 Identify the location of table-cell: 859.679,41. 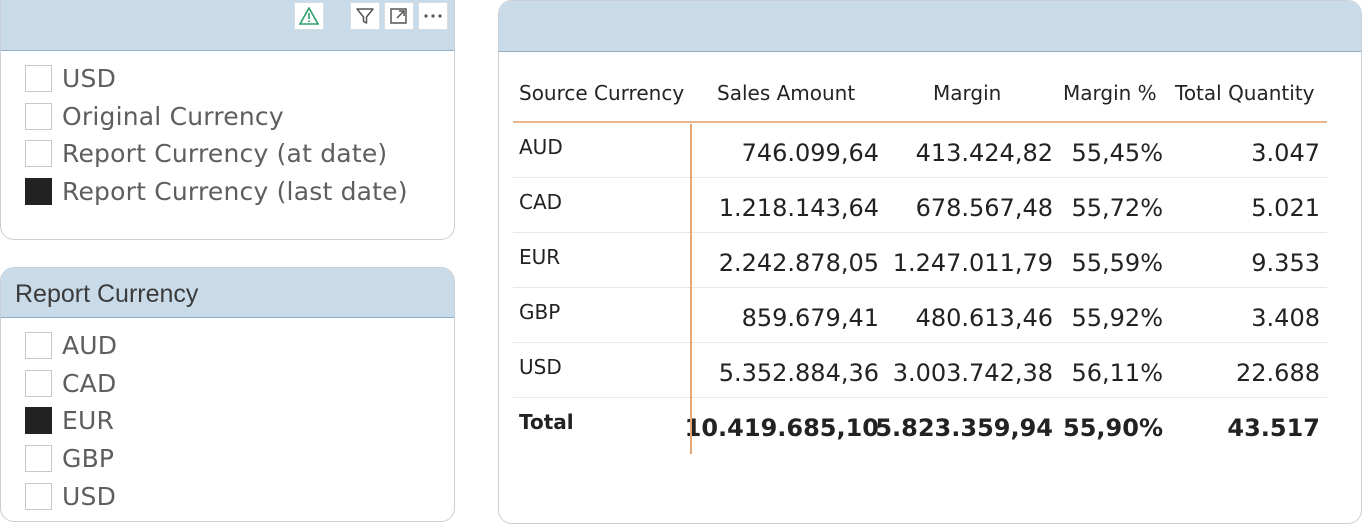
(810, 317).